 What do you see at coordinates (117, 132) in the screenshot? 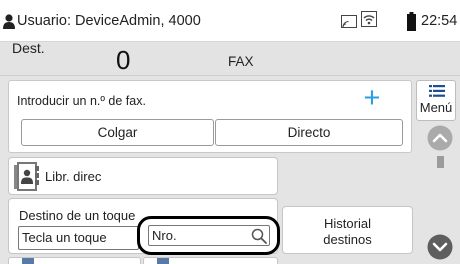
I see `hangup-button: Colgar` at bounding box center [117, 132].